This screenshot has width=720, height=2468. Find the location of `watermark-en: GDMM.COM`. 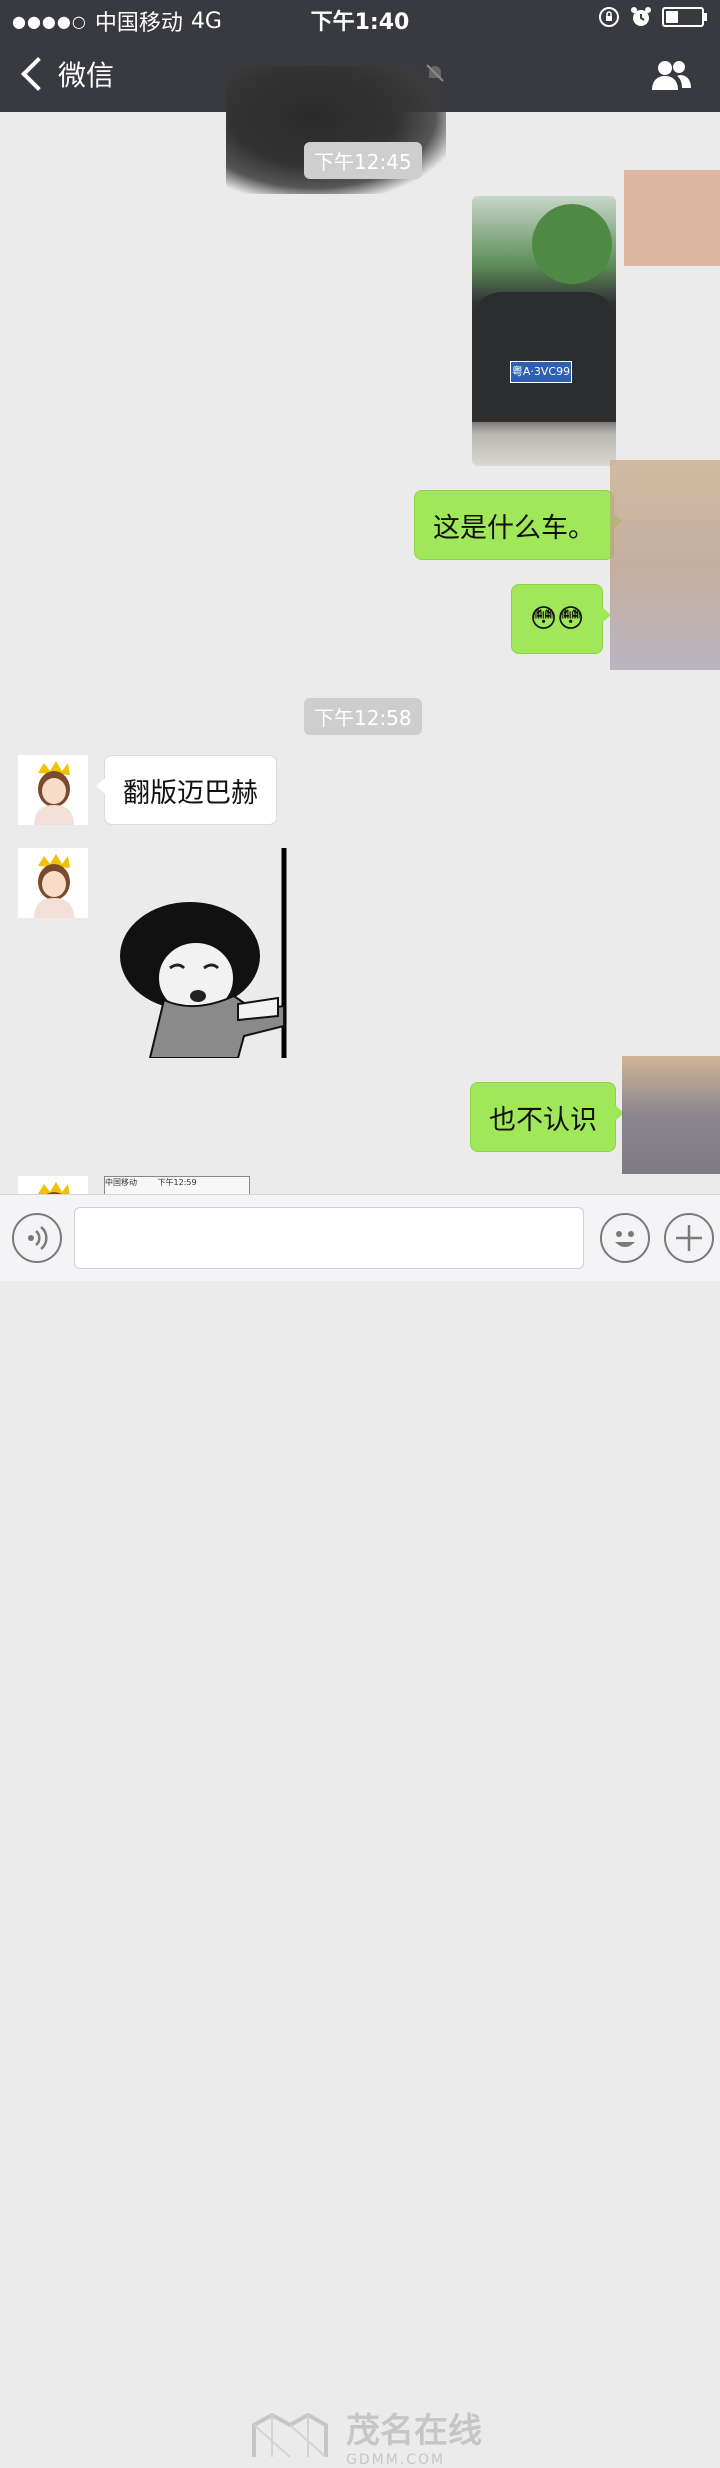

watermark-en: GDMM.COM is located at coordinates (396, 2460).